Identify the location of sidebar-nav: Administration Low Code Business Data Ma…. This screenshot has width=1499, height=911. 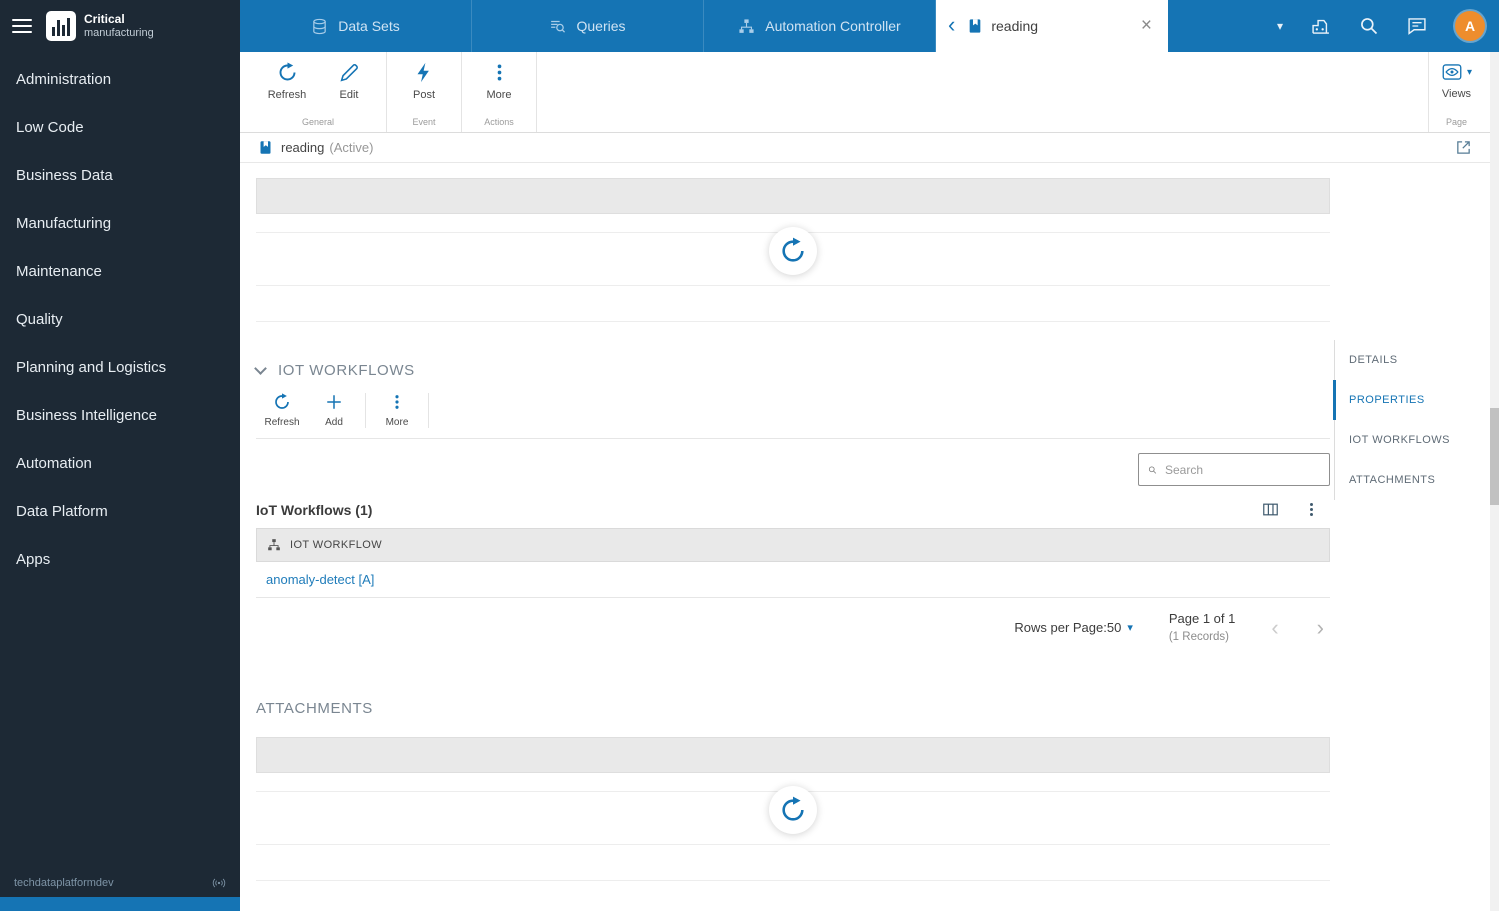
(120, 319).